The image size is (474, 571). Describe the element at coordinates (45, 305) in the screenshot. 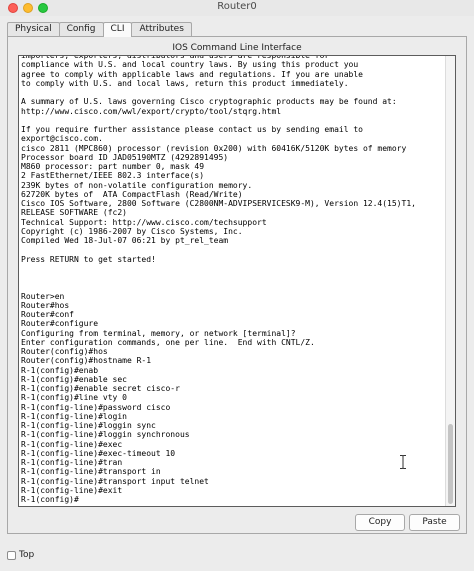

I see `console-line: Router#hos` at that location.